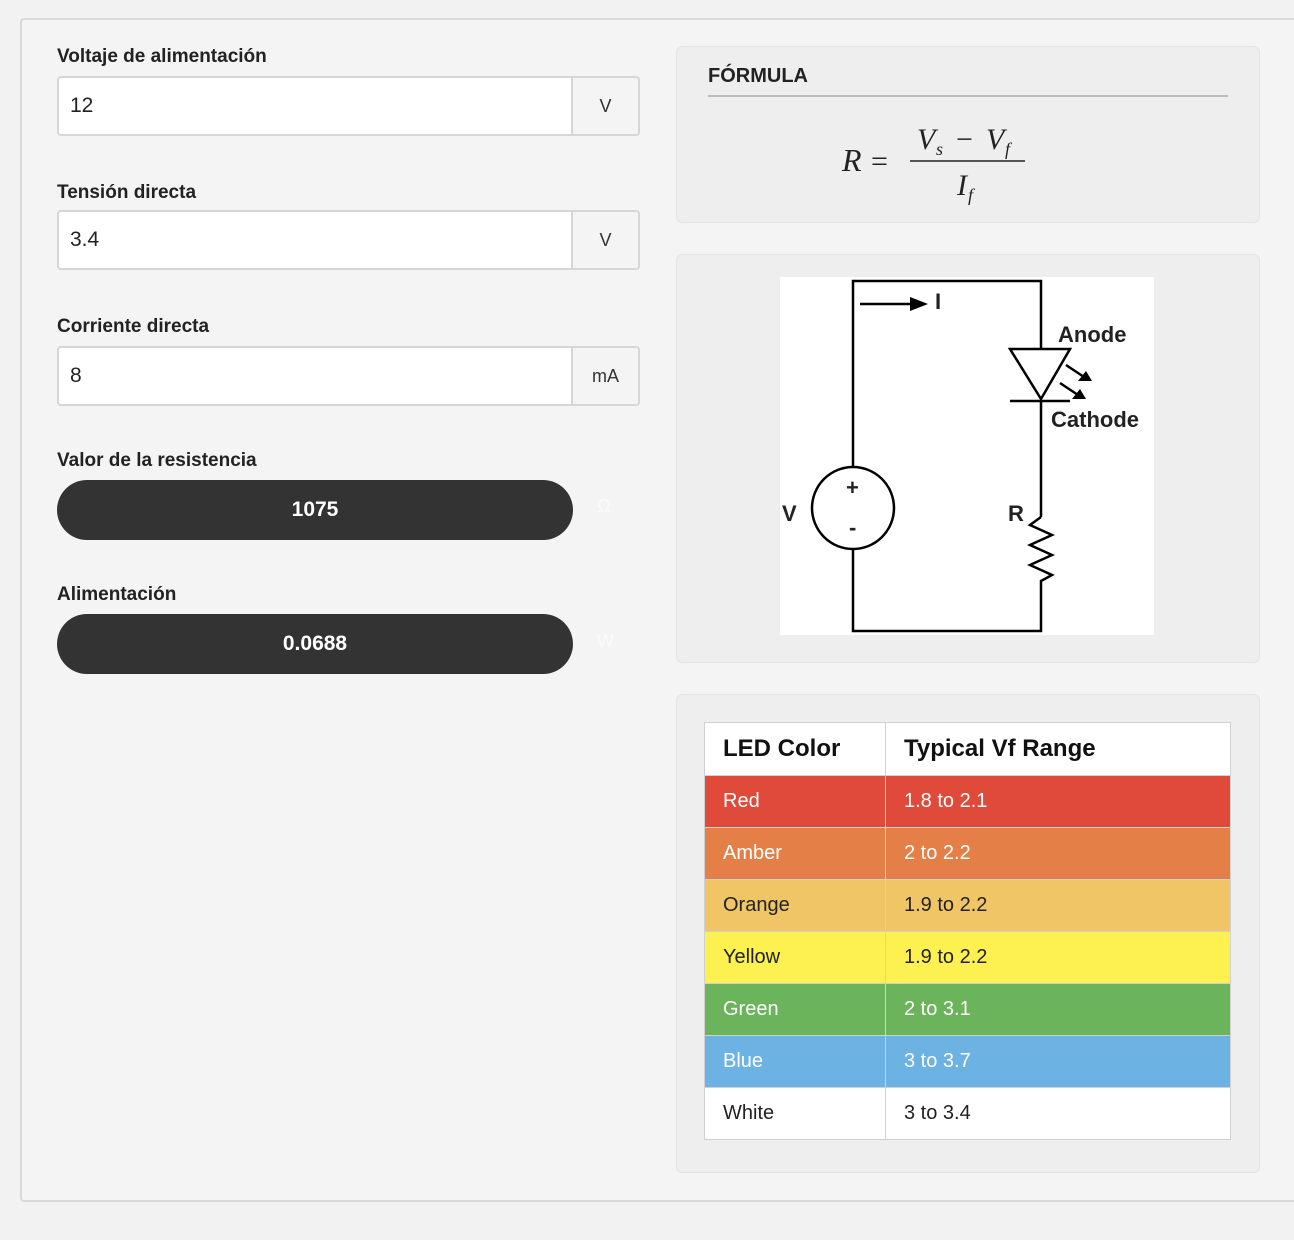 The width and height of the screenshot is (1294, 1240). What do you see at coordinates (853, 527) in the screenshot?
I see `minus-terminal-label: -` at bounding box center [853, 527].